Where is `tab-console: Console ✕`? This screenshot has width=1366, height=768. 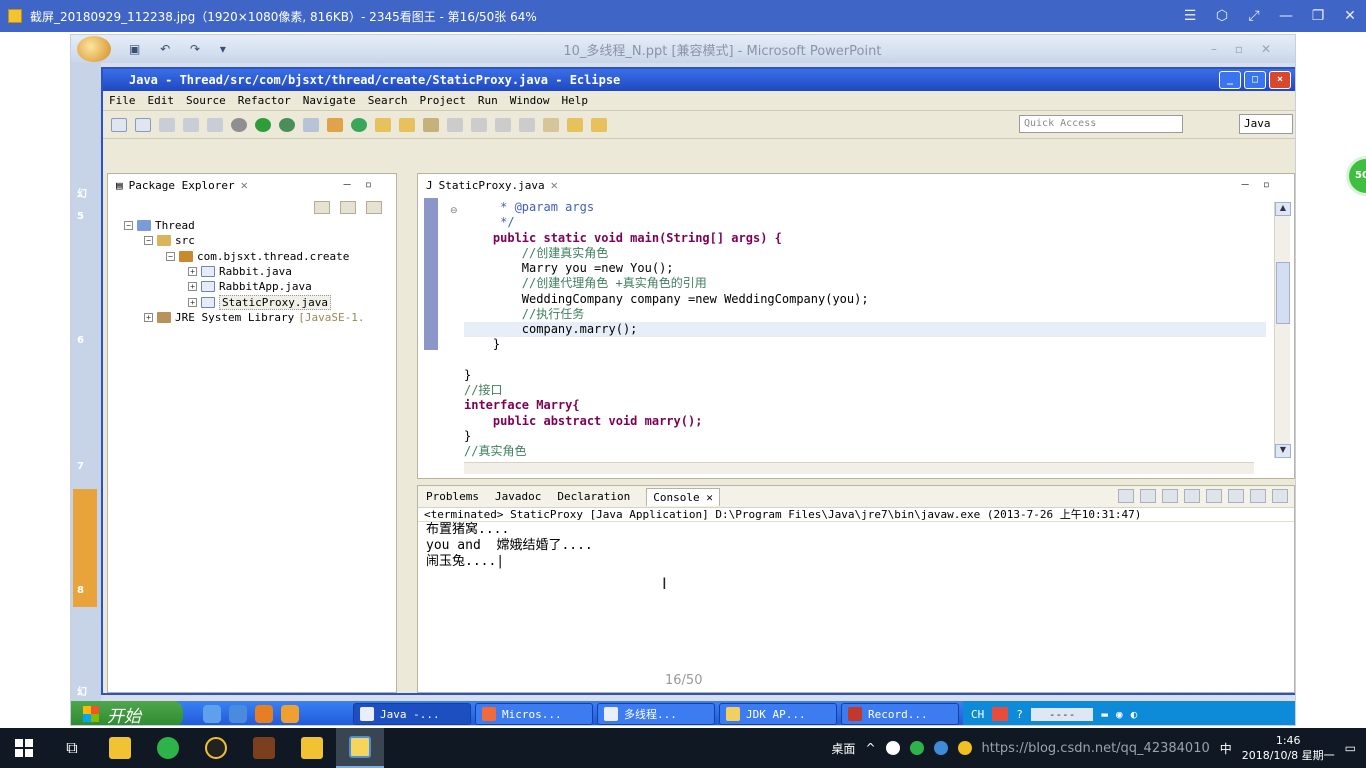 tab-console: Console ✕ is located at coordinates (683, 496).